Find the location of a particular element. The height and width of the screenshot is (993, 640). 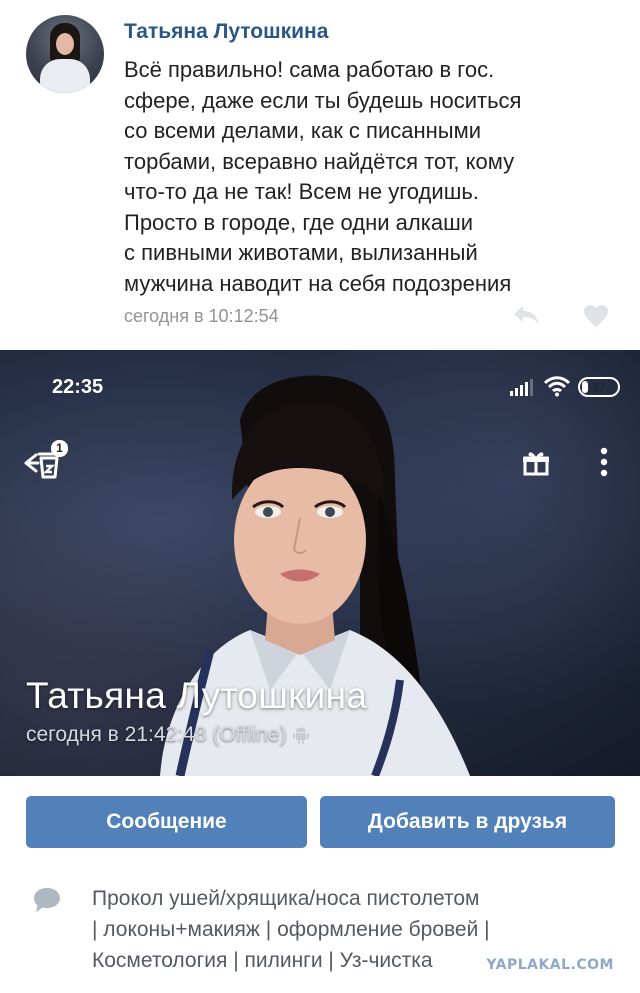

wifi-icon is located at coordinates (557, 386).